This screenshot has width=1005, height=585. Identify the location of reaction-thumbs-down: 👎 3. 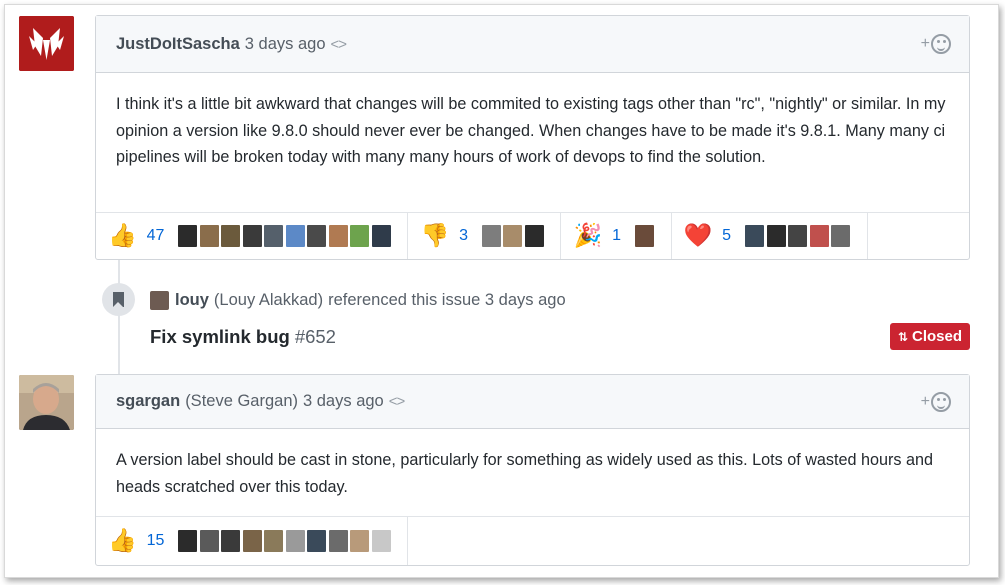
(485, 236).